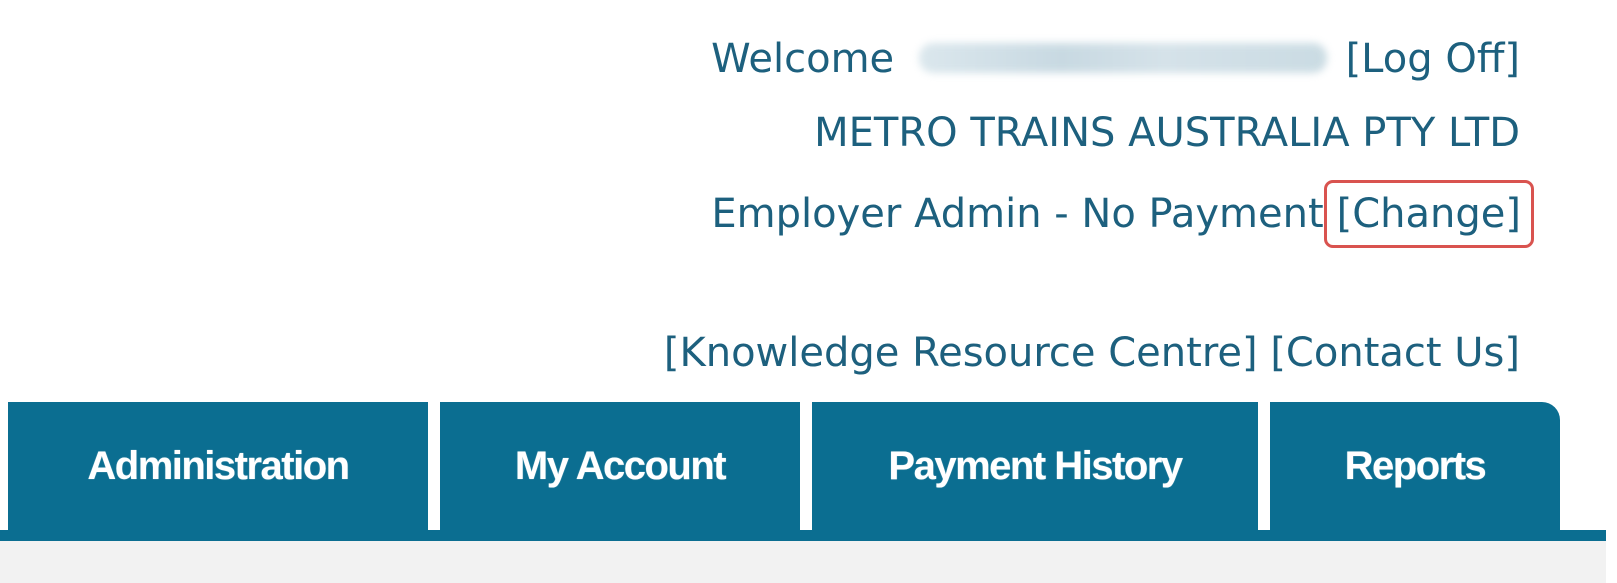 This screenshot has height=583, width=1617. I want to click on welcome-label: Welcome, so click(803, 59).